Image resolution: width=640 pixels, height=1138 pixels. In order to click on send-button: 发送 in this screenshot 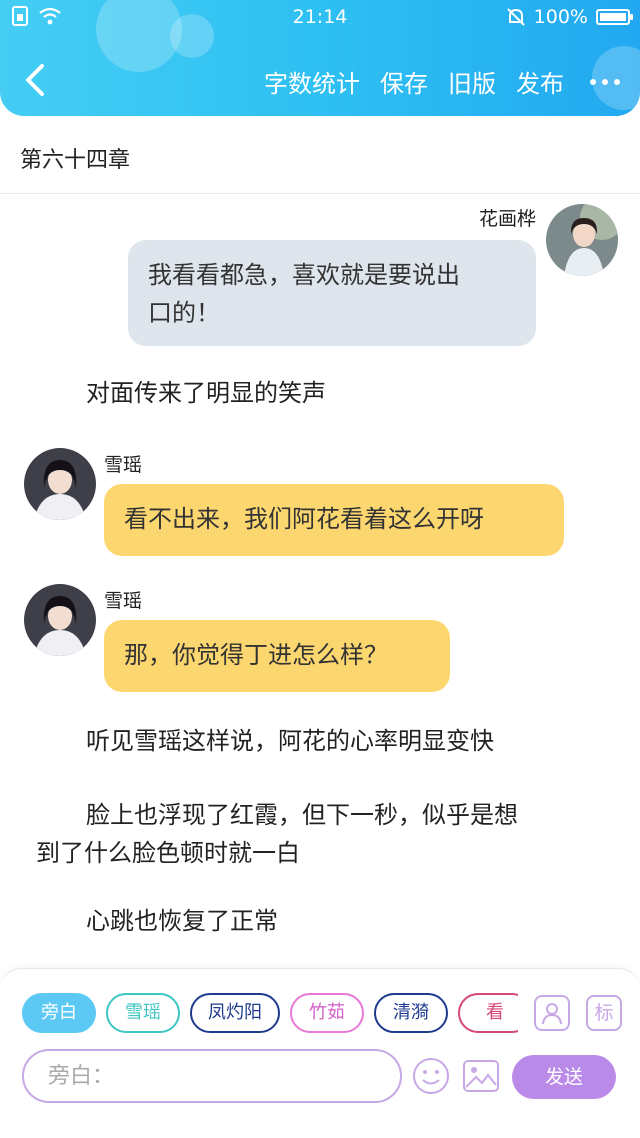, I will do `click(564, 1077)`.